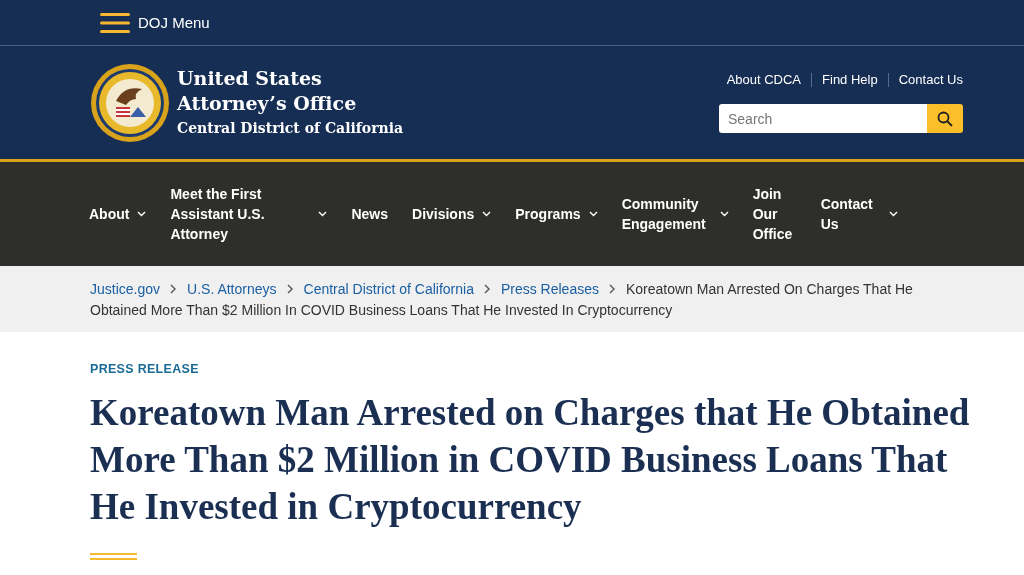 The height and width of the screenshot is (575, 1024). Describe the element at coordinates (675, 214) in the screenshot. I see `nav-dropdown: Community Engagement` at that location.